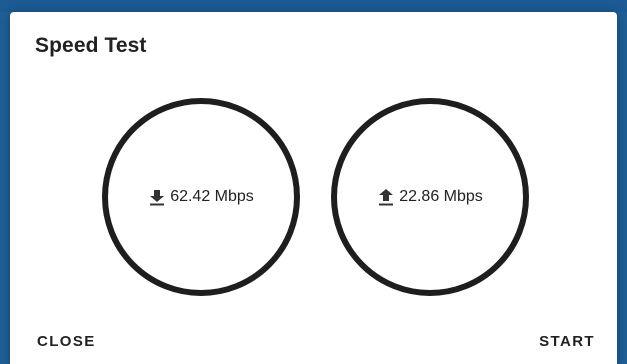  What do you see at coordinates (313, 6) in the screenshot?
I see `background-window-strip` at bounding box center [313, 6].